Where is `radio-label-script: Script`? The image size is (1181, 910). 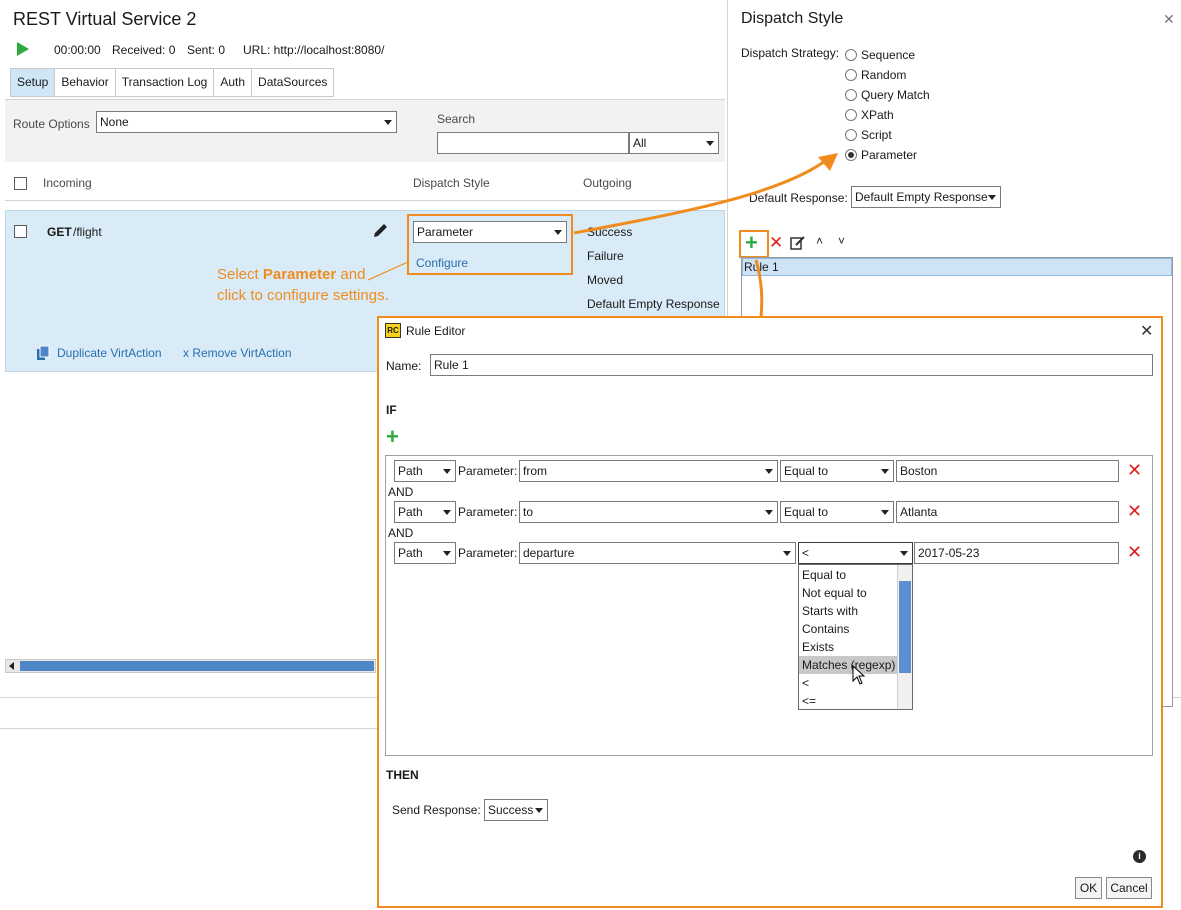
radio-label-script: Script is located at coordinates (876, 135).